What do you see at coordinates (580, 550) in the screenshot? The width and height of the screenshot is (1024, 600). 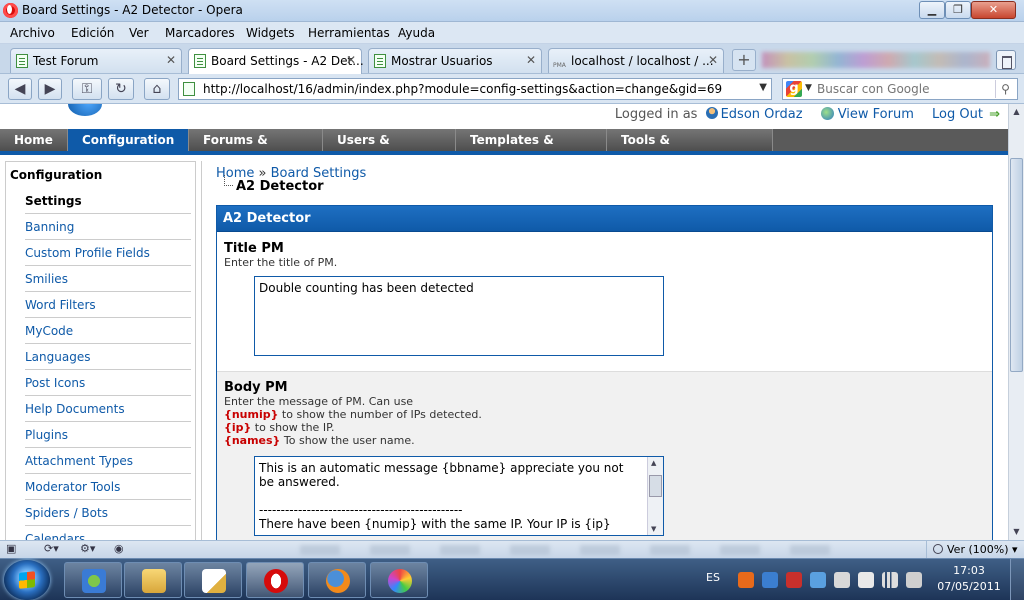 I see `status-info` at bounding box center [580, 550].